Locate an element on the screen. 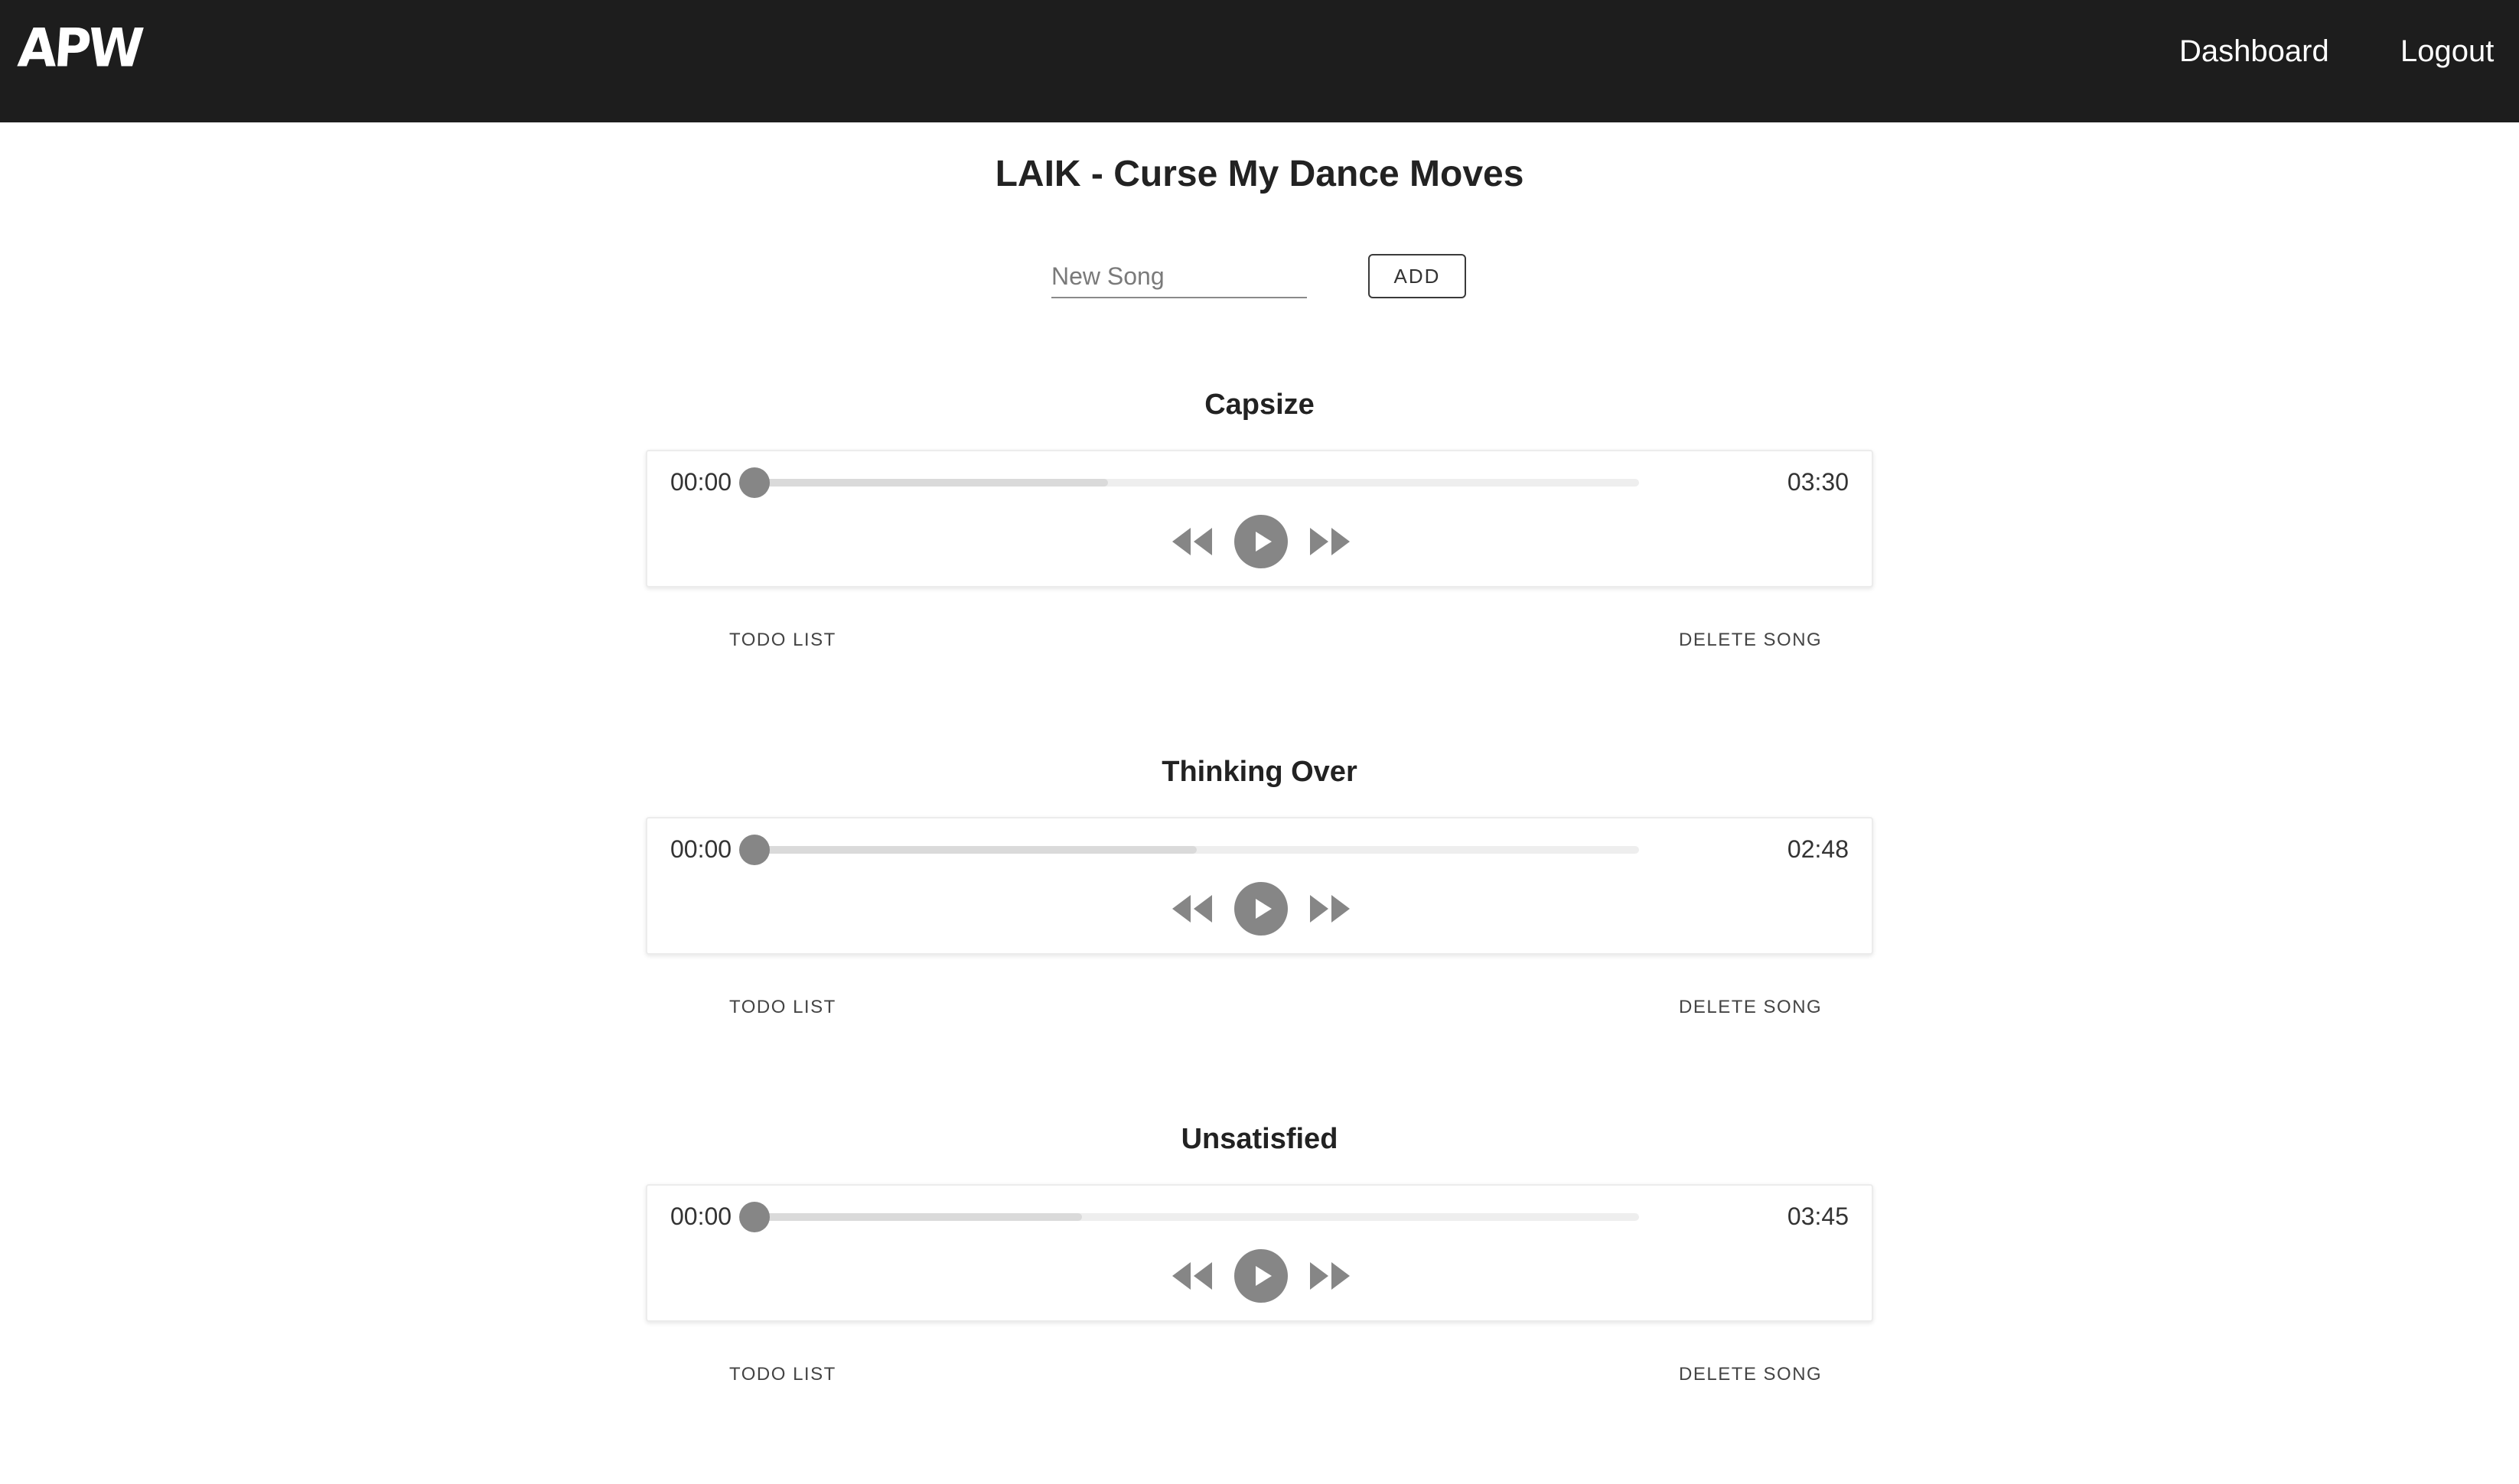 This screenshot has height=1484, width=2519. audio-player: 00:00 03:45 is located at coordinates (1259, 1253).